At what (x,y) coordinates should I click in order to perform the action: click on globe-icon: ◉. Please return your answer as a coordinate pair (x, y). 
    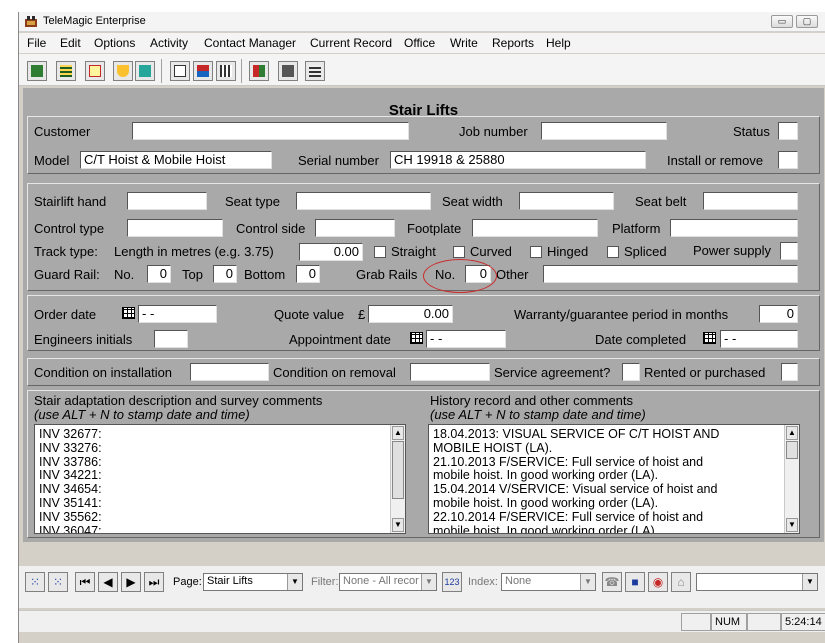
    Looking at the image, I should click on (658, 582).